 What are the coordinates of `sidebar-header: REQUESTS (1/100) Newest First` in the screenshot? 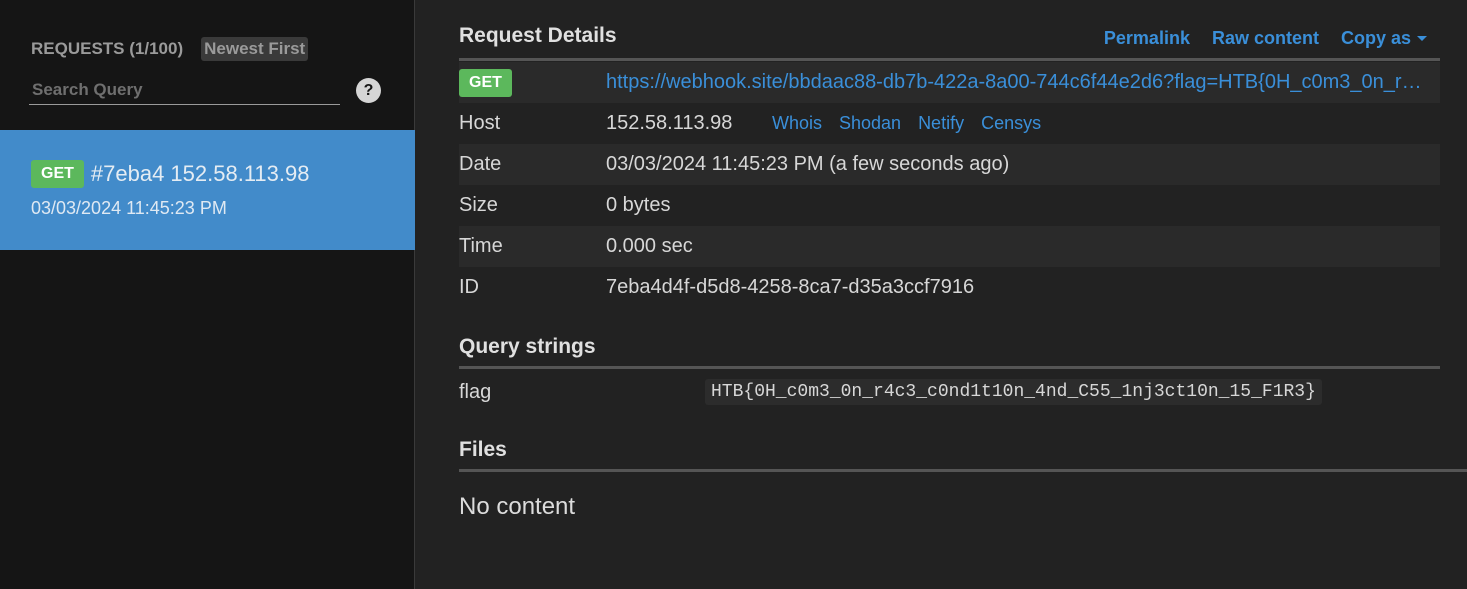 It's located at (170, 49).